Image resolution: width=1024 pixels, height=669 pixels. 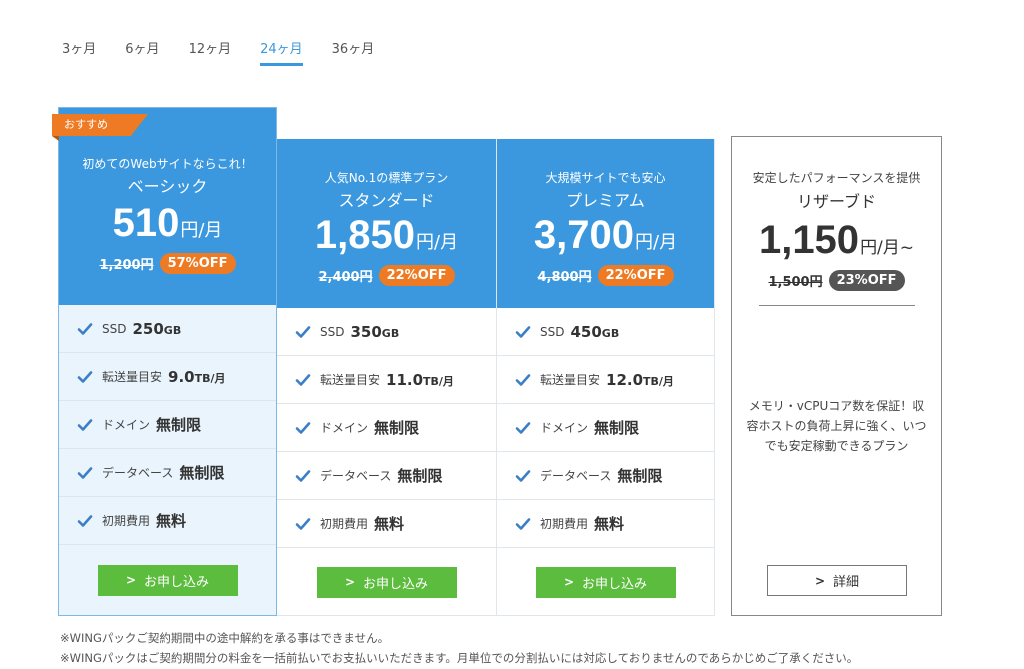 What do you see at coordinates (225, 638) in the screenshot?
I see `note-line: ※WINGパックご契約期間中の途中解約を承る事はできません。` at bounding box center [225, 638].